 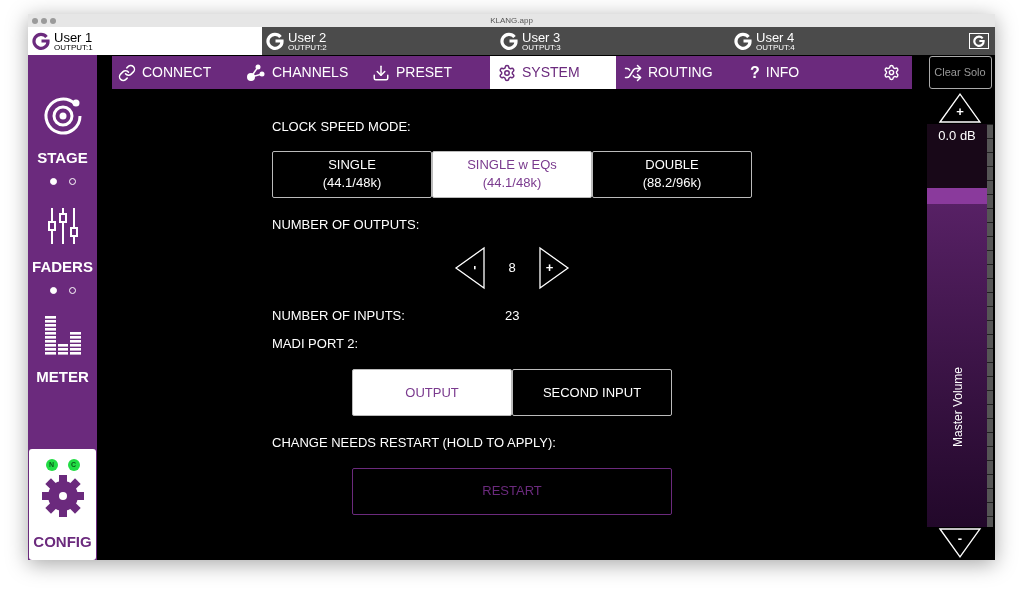 I want to click on section-label: CHANGE NEEDS RESTART (HOLD TO APPLY):, so click(x=414, y=443).